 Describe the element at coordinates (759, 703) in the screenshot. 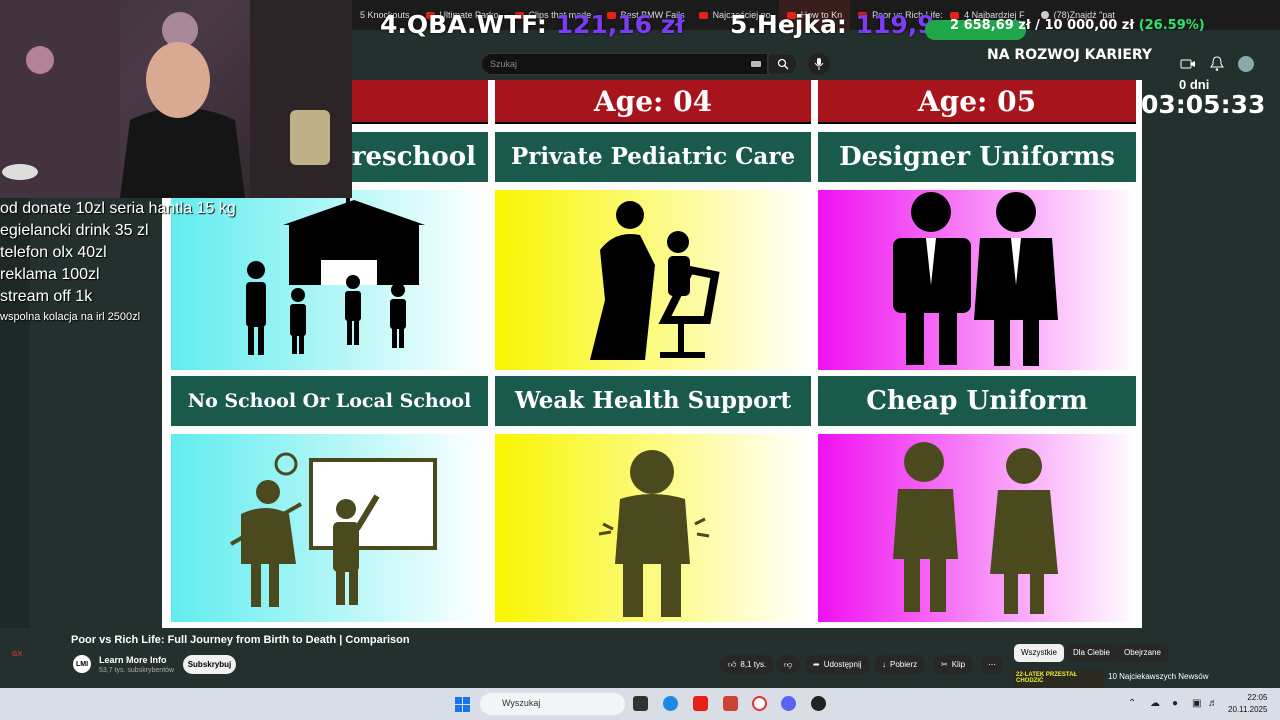

I see `opera-icon` at that location.